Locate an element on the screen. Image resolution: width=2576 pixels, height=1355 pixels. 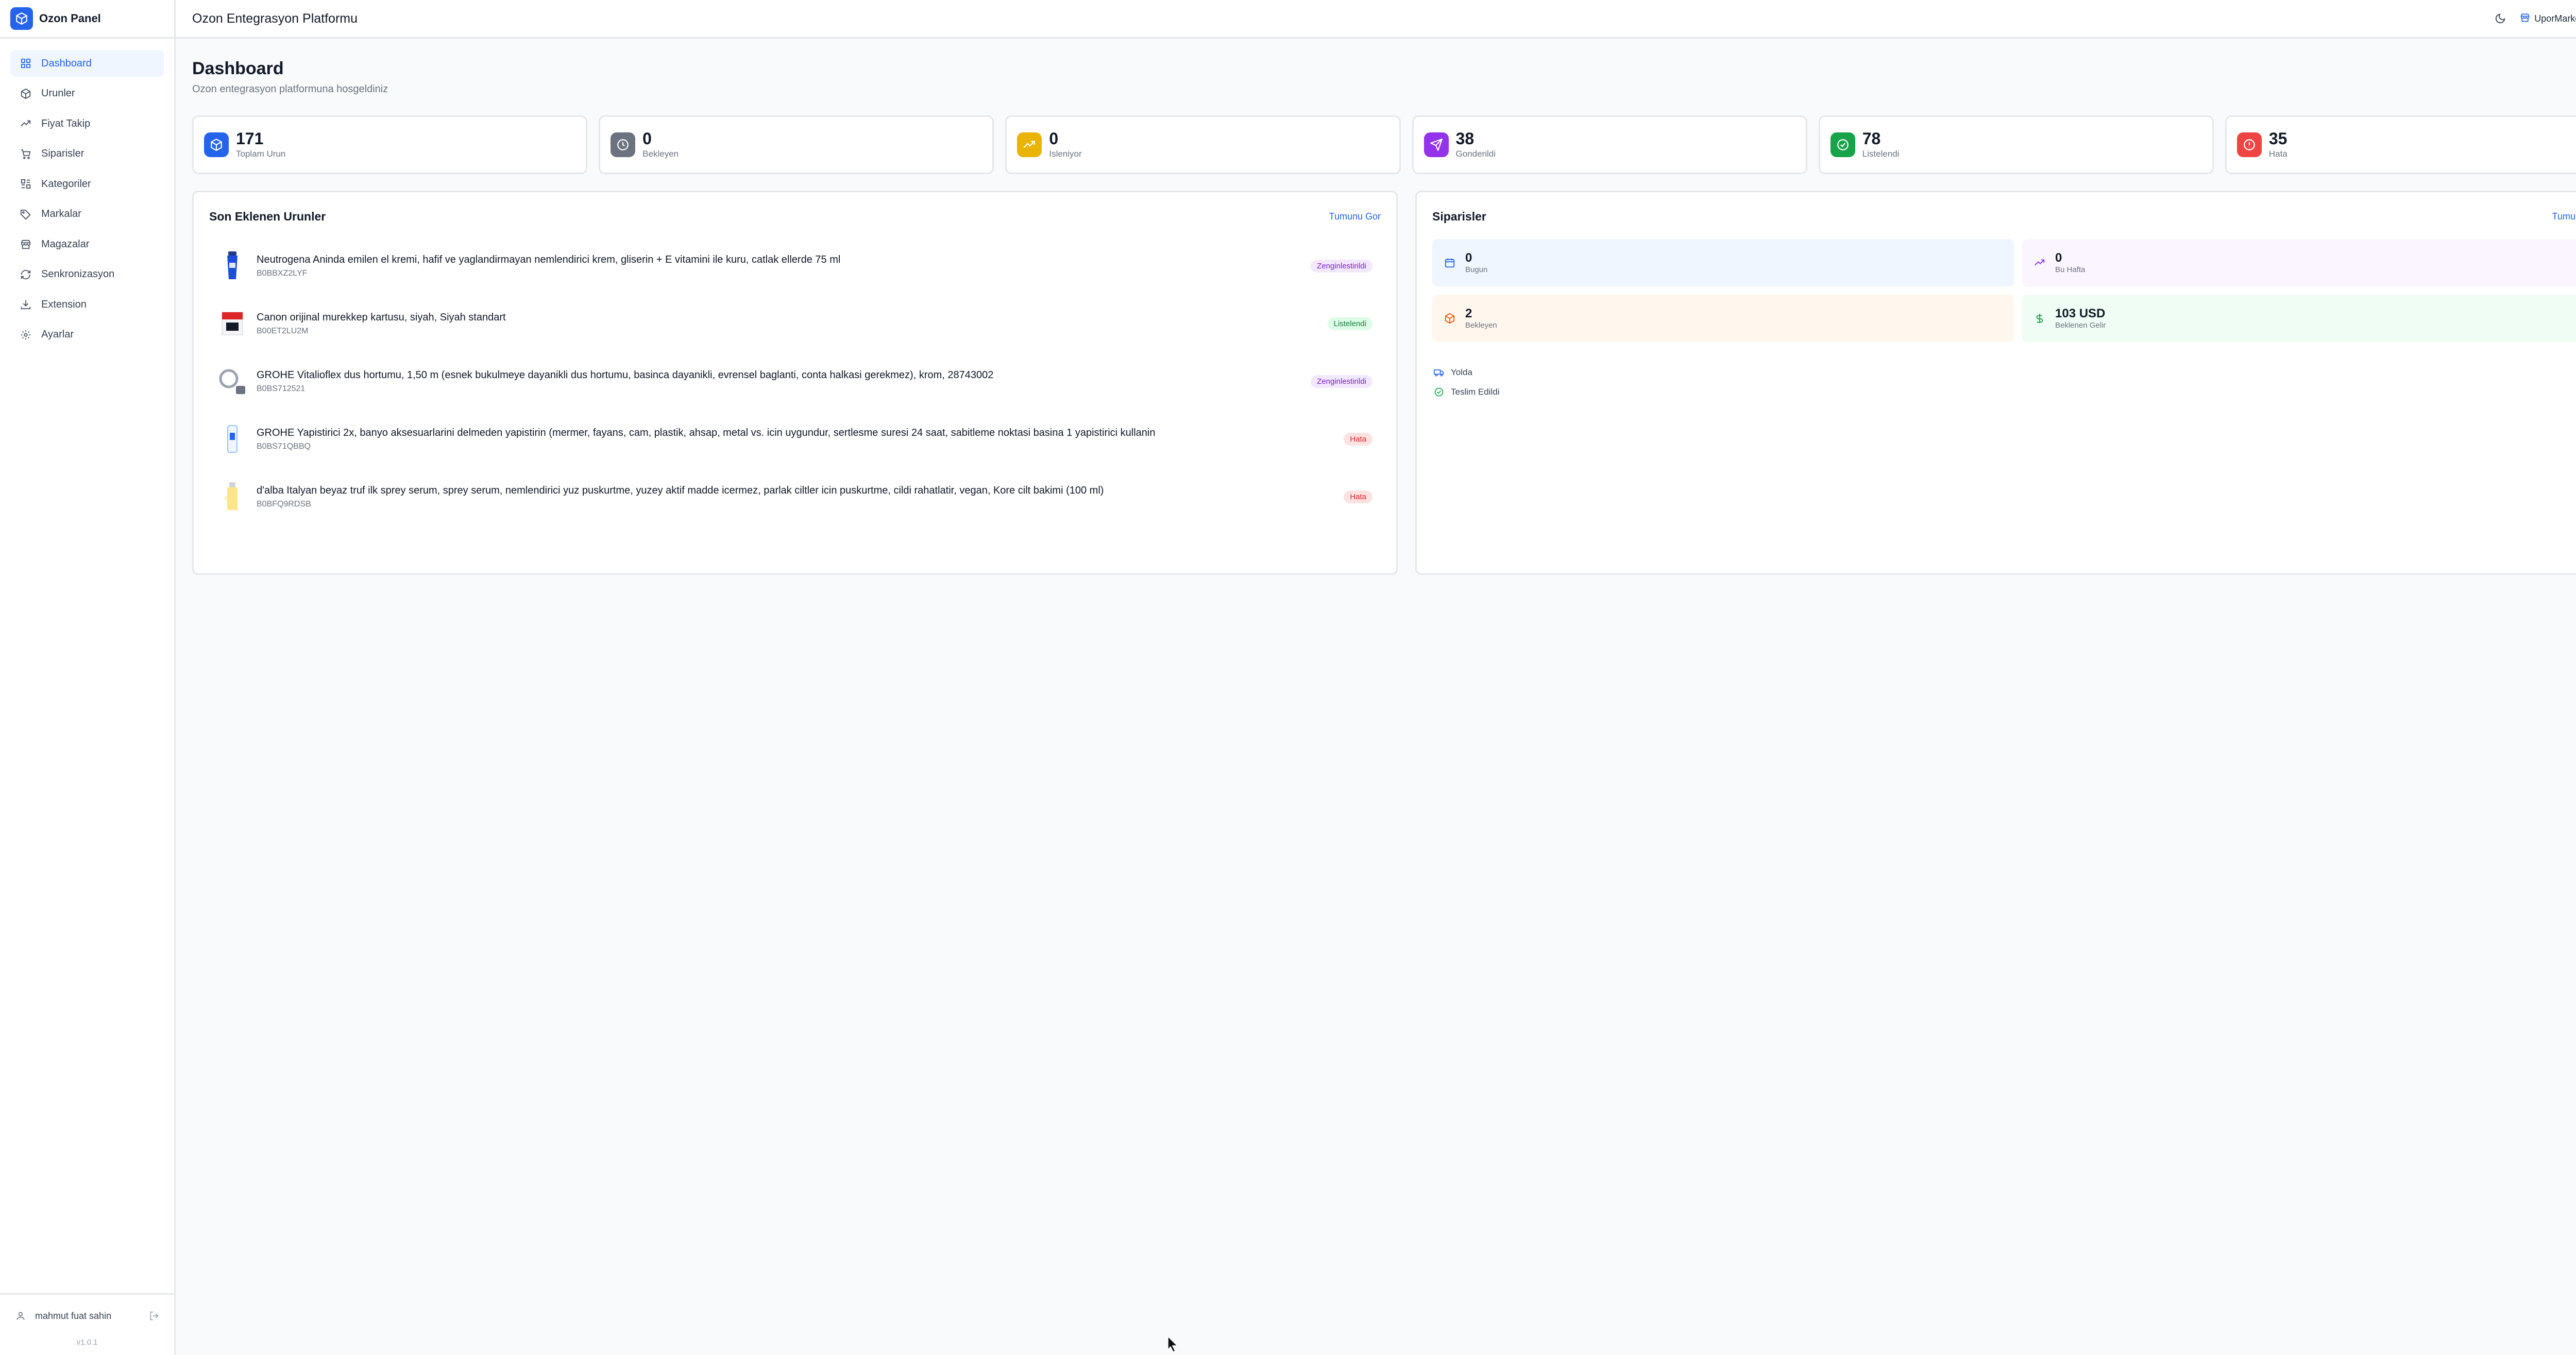
sidebar-item-senkronizasyon: Senkronizasyon is located at coordinates (87, 274).